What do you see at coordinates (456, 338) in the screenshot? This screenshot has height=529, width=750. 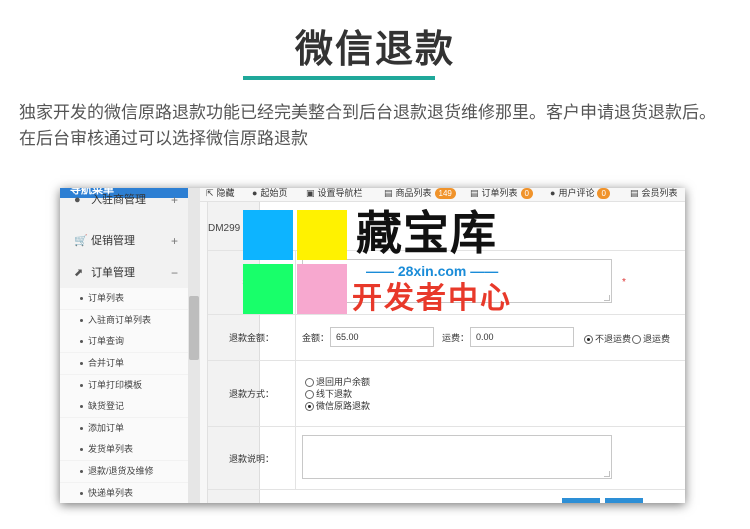 I see `shipping-label: 运费：` at bounding box center [456, 338].